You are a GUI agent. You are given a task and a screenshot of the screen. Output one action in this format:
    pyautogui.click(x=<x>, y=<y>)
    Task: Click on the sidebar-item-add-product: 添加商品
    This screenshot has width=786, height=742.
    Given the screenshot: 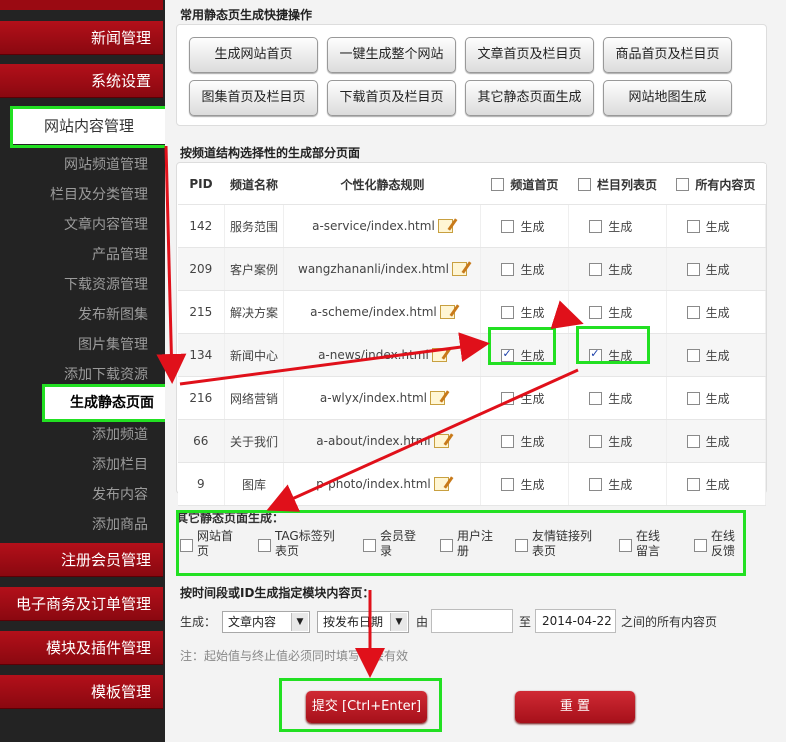 What is the action you would take?
    pyautogui.click(x=120, y=524)
    